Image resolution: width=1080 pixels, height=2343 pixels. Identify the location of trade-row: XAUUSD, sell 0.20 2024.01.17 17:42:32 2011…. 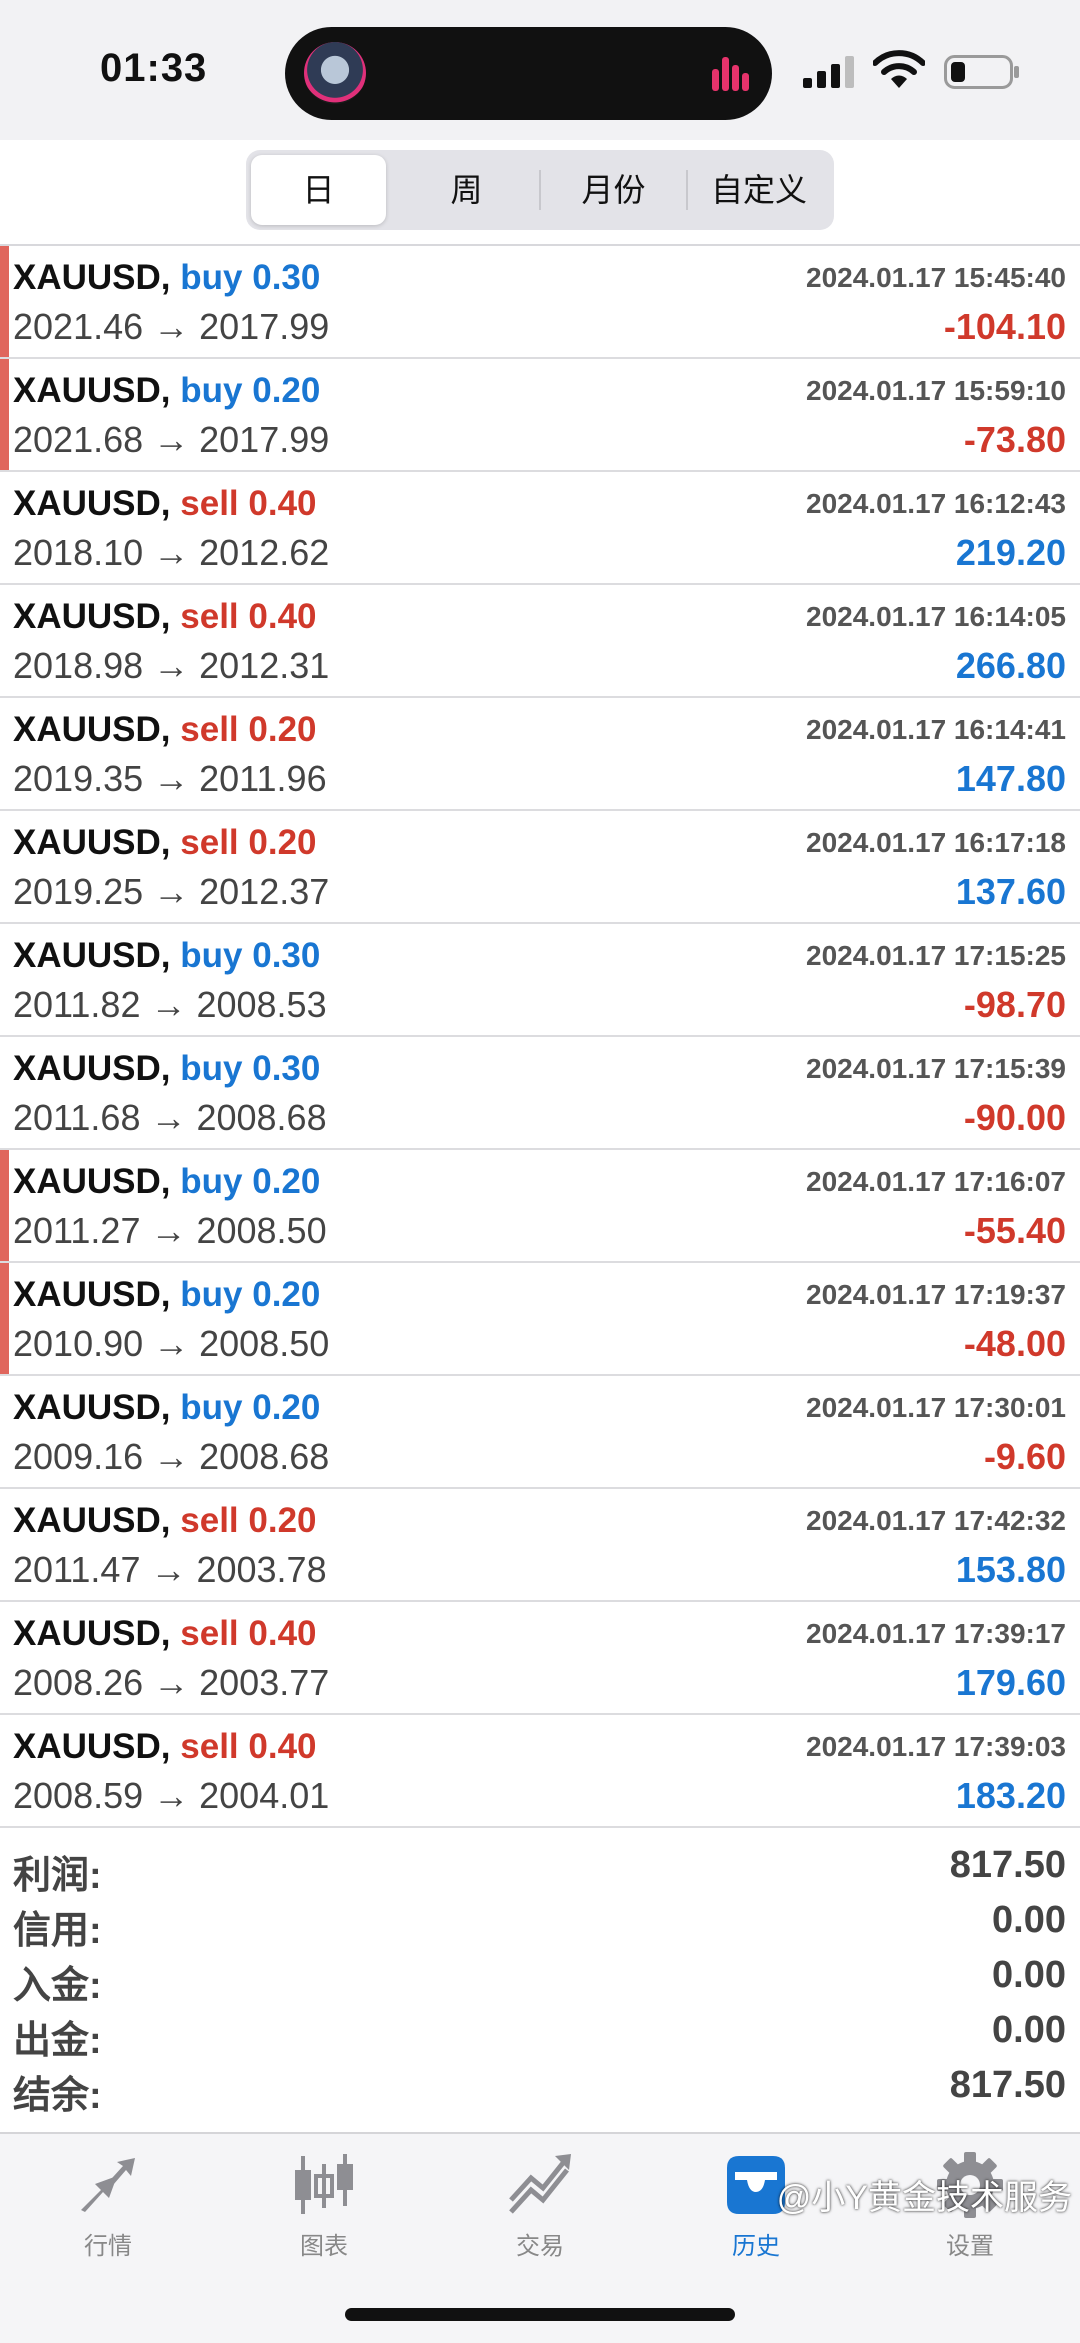
(540, 1545).